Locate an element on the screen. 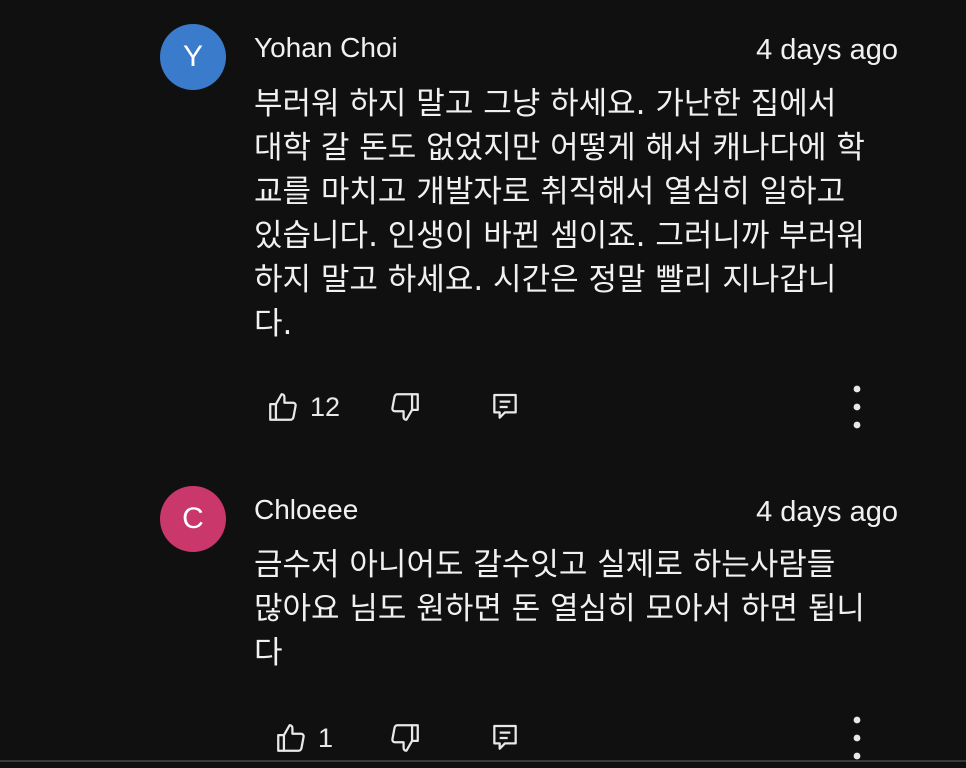 The image size is (966, 768). comment-line: 많아요 님도 원하면 돈 열심히 모아서 하면 됩니 is located at coordinates (559, 609).